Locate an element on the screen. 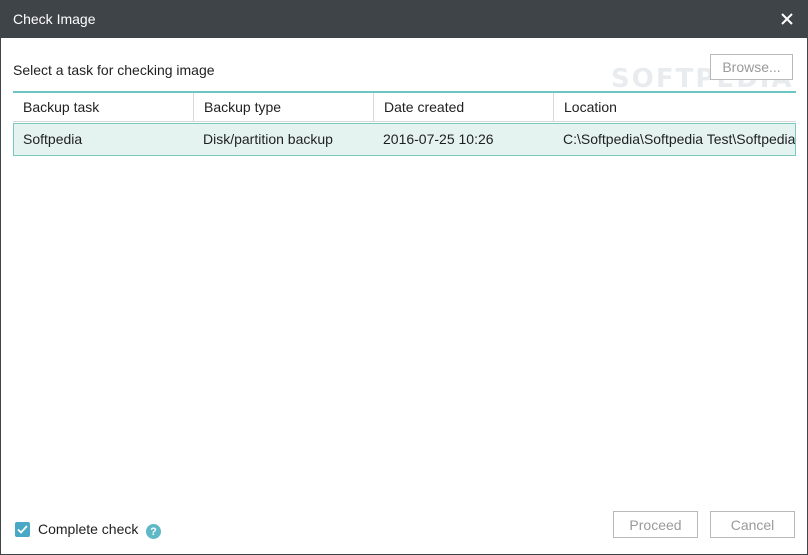 This screenshot has height=555, width=808. cell-backup-type: Disk/partition backup is located at coordinates (268, 139).